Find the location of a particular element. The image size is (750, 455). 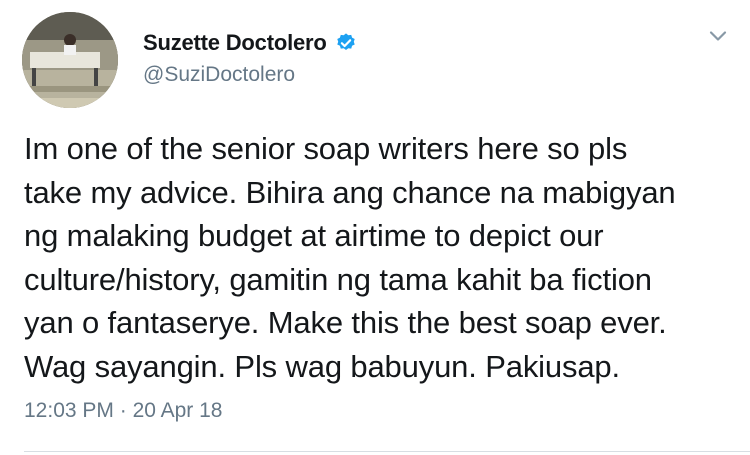

user-handle: @SuziDoctolero is located at coordinates (250, 75).